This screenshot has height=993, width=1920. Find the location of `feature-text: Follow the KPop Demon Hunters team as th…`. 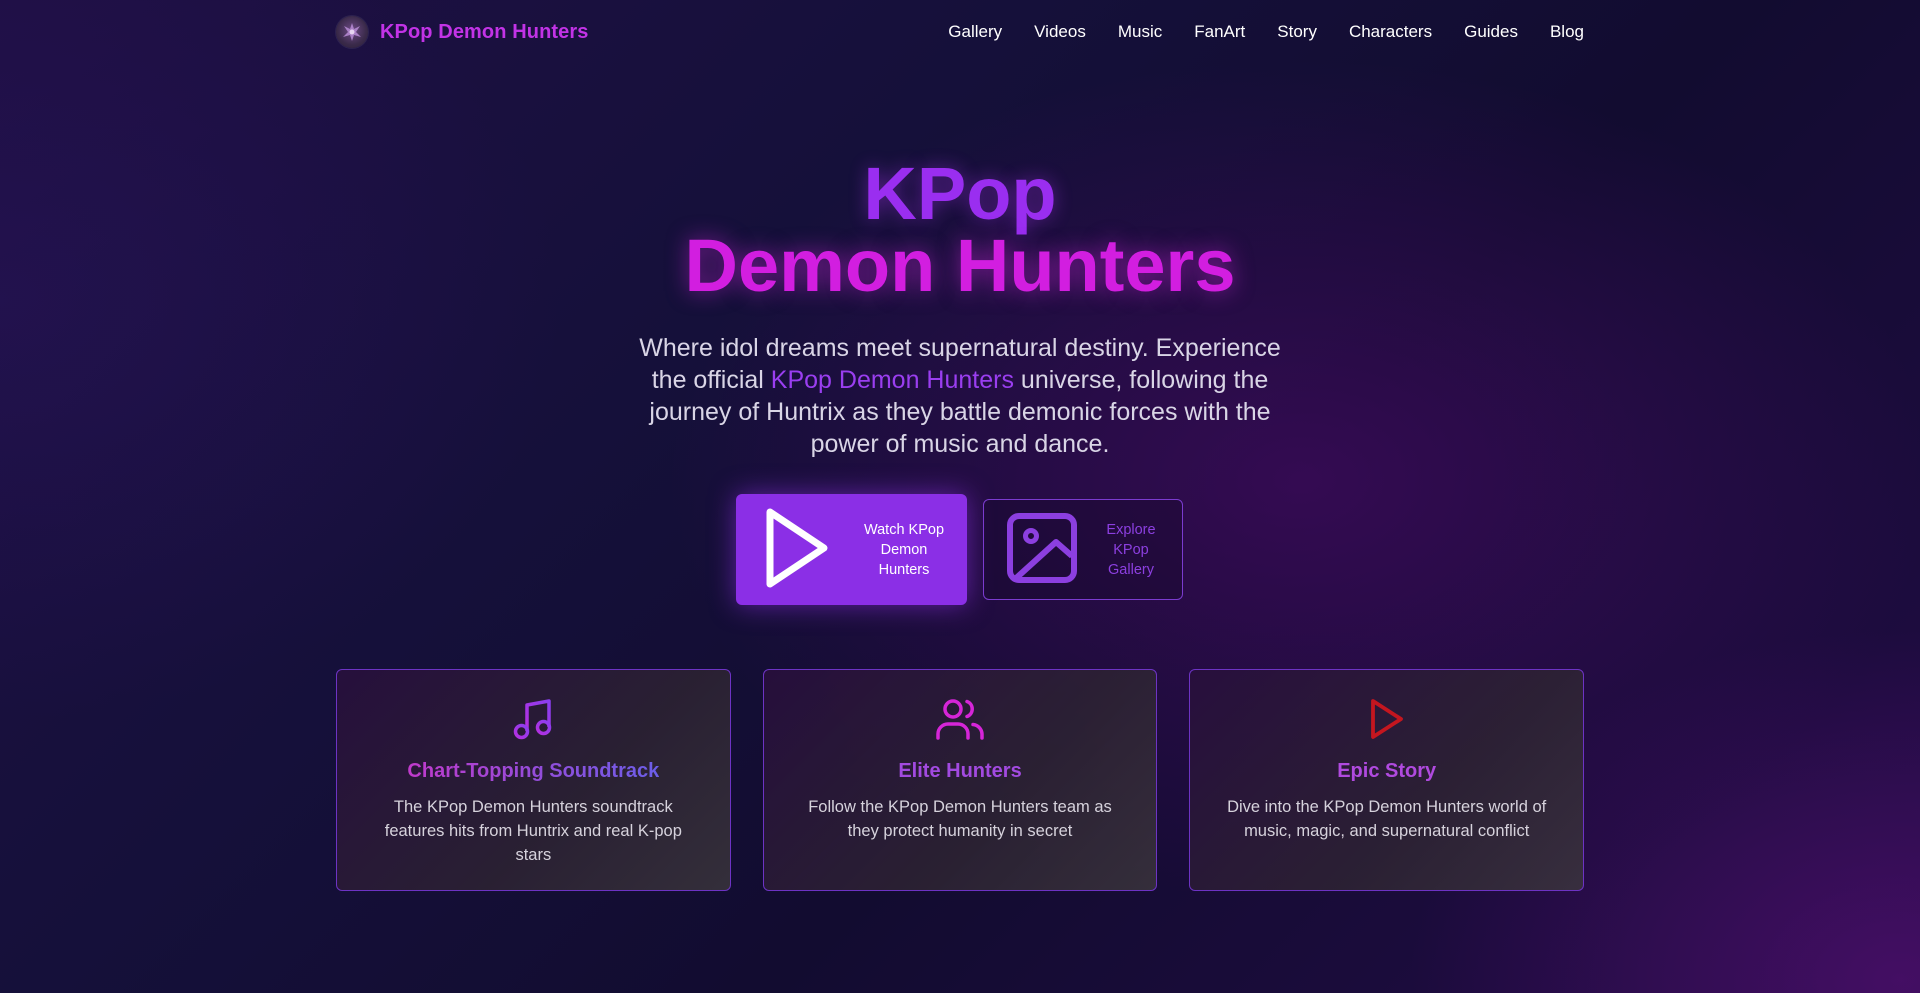

feature-text: Follow the KPop Demon Hunters team as th… is located at coordinates (960, 819).